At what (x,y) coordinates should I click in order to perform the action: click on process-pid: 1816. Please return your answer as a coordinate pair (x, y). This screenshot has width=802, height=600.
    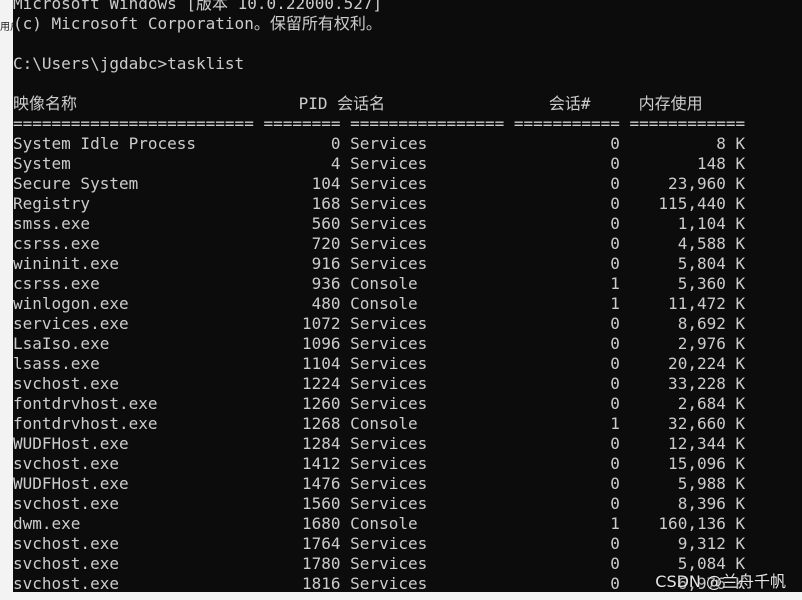
    Looking at the image, I should click on (297, 583).